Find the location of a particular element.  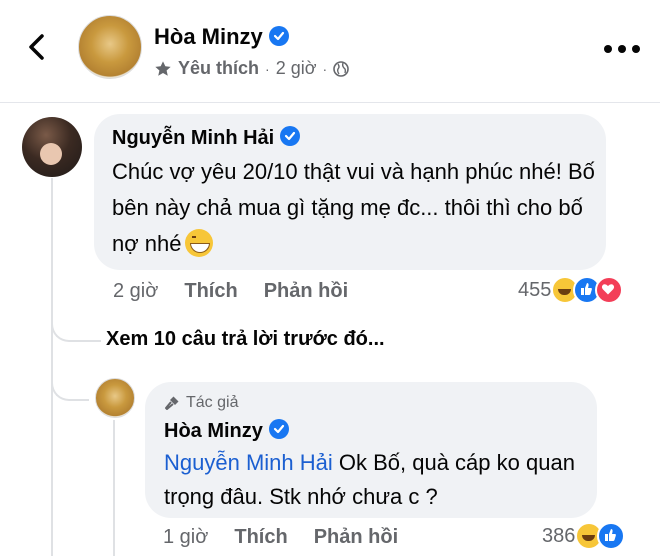

commenter-avatar is located at coordinates (52, 147).